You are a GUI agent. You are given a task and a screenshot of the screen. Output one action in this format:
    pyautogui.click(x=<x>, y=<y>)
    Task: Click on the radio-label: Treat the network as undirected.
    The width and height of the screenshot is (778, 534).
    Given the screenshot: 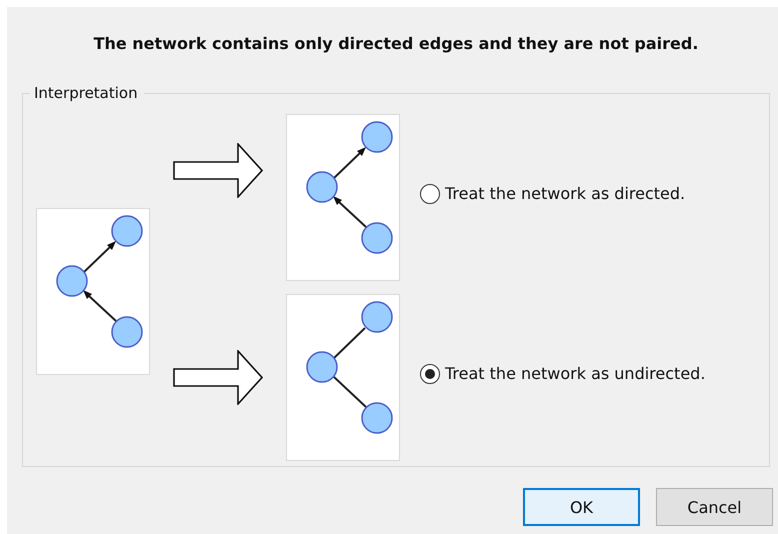 What is the action you would take?
    pyautogui.click(x=575, y=373)
    